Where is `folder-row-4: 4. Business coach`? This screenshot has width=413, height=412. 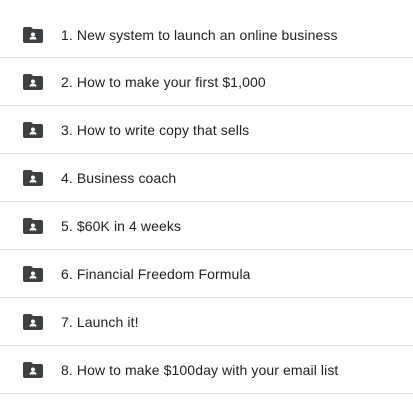
folder-row-4: 4. Business coach is located at coordinates (206, 178).